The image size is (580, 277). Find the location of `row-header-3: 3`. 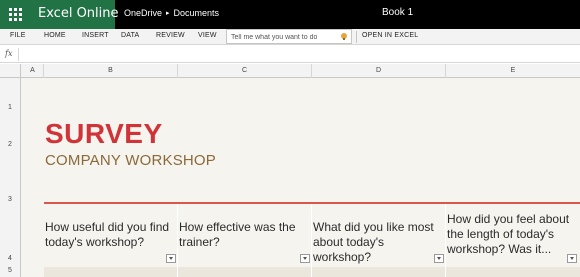

row-header-3: 3 is located at coordinates (10, 199).